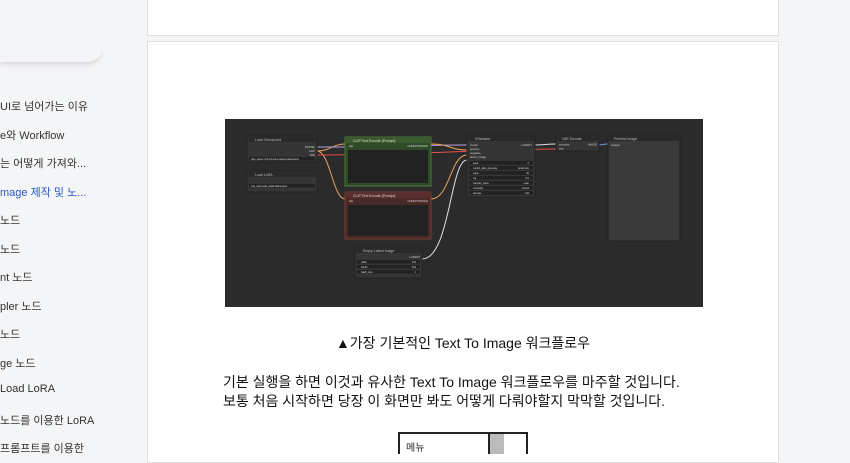 This screenshot has width=850, height=463. I want to click on thumbnail-menu-label: 메뉴, so click(415, 448).